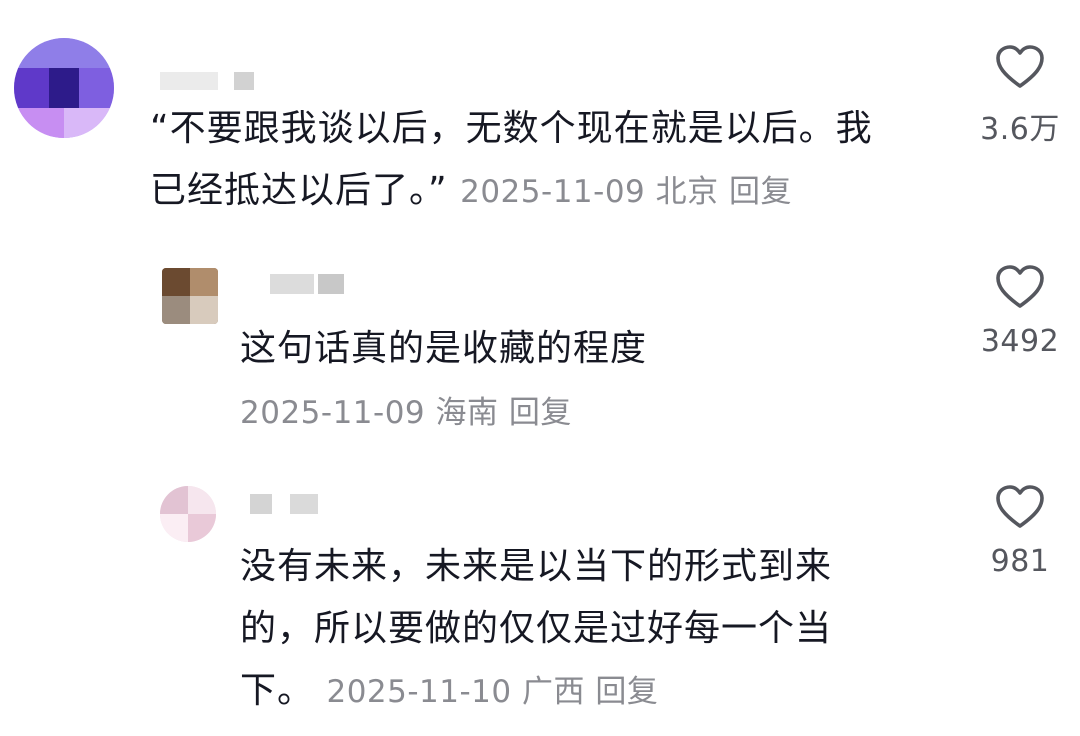  I want to click on like-button: 981, so click(1020, 531).